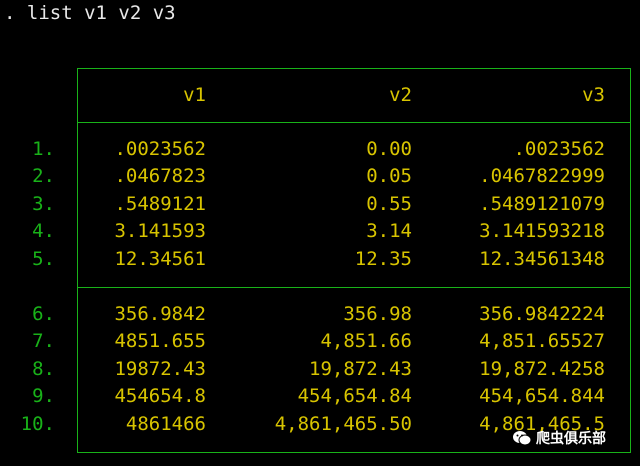 Image resolution: width=640 pixels, height=466 pixels. I want to click on row-number: 7., so click(43, 341).